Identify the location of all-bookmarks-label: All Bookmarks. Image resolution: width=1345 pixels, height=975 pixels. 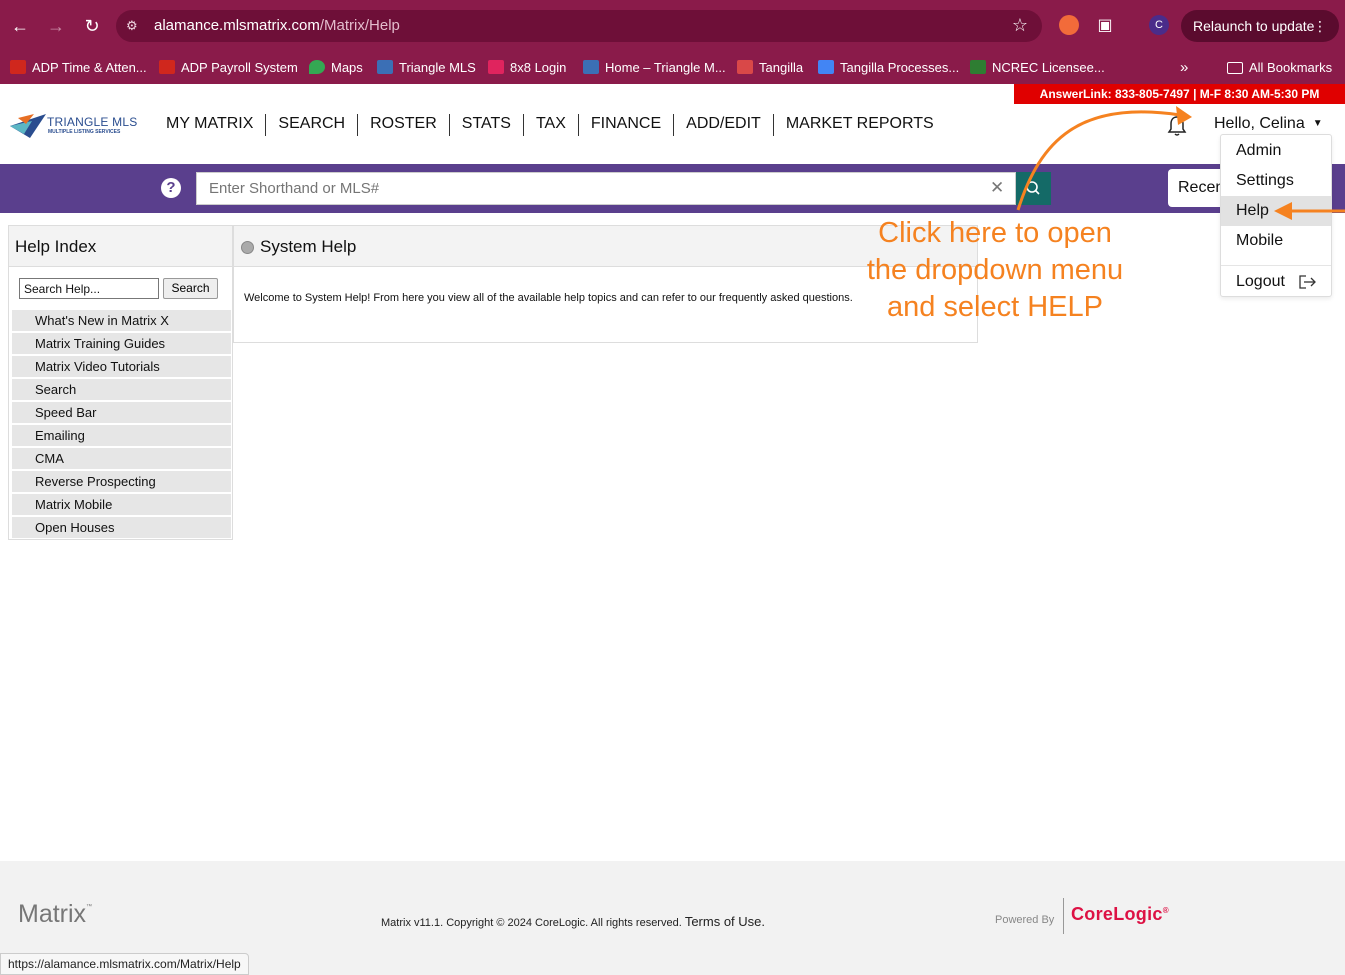
(1291, 67).